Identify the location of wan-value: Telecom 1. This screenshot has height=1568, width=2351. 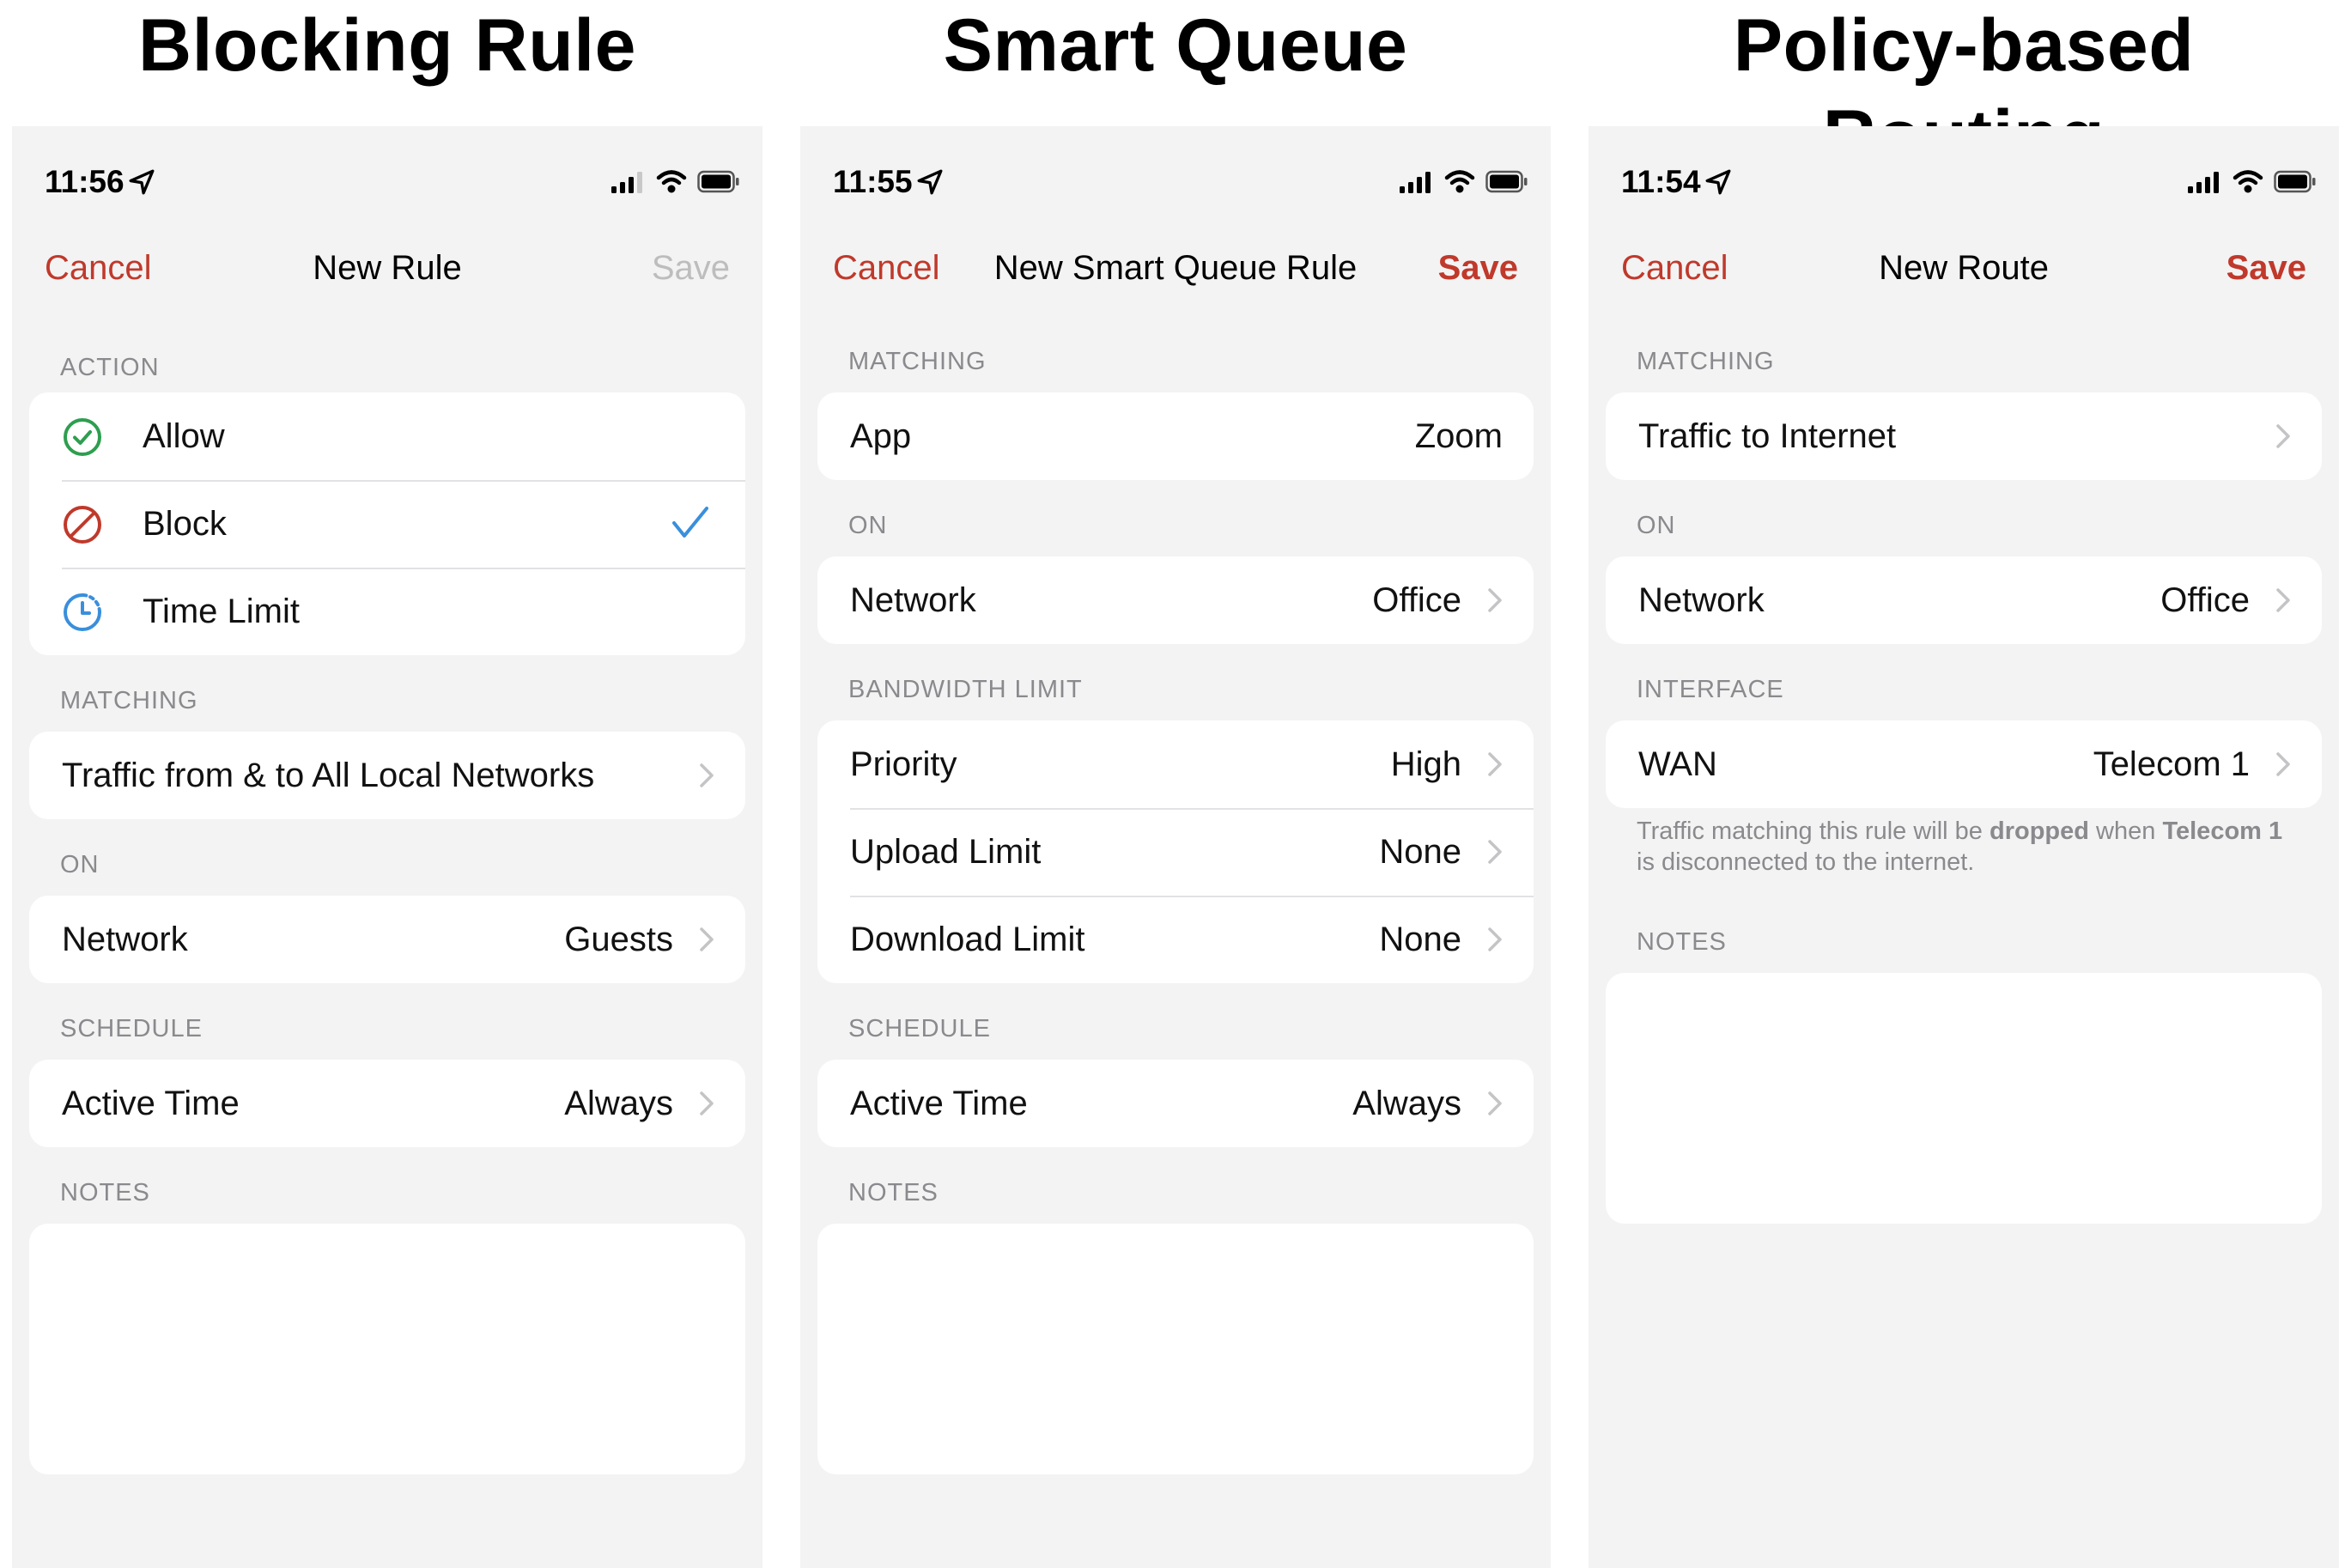
(2171, 764).